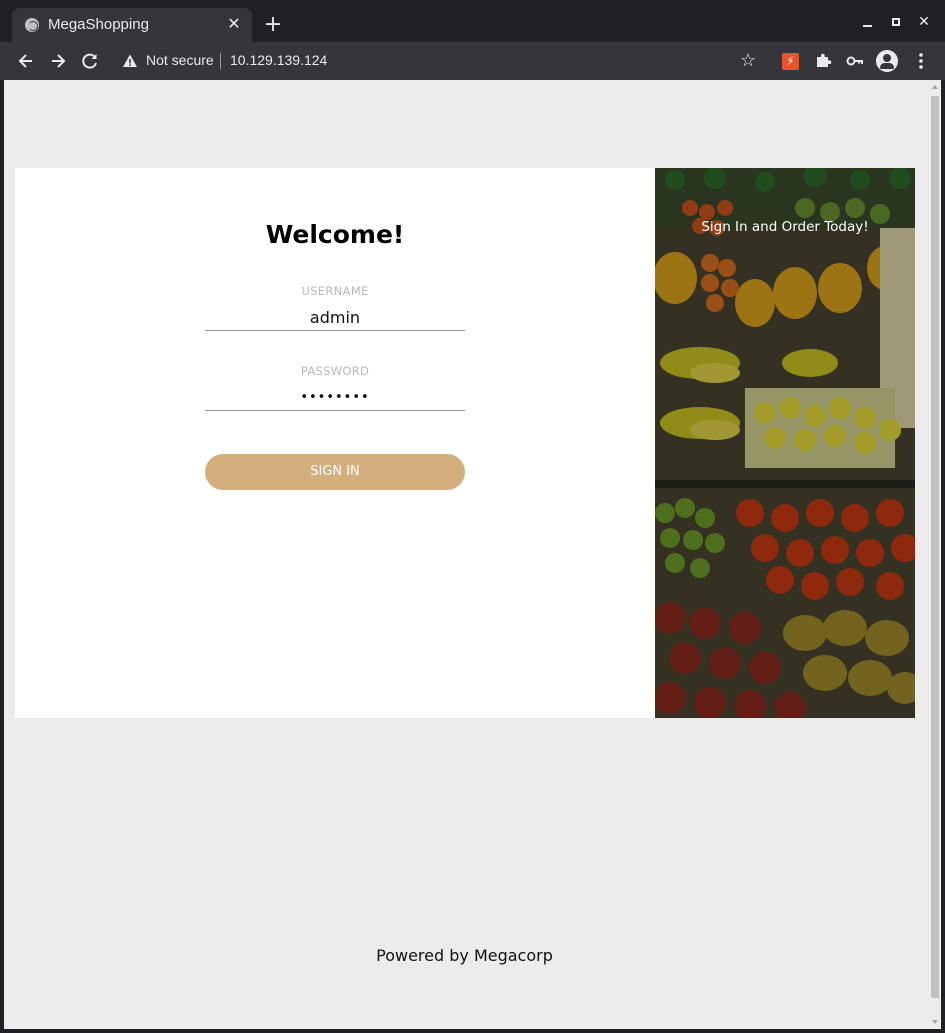 The width and height of the screenshot is (945, 1033). What do you see at coordinates (867, 26) in the screenshot?
I see `minimize-icon` at bounding box center [867, 26].